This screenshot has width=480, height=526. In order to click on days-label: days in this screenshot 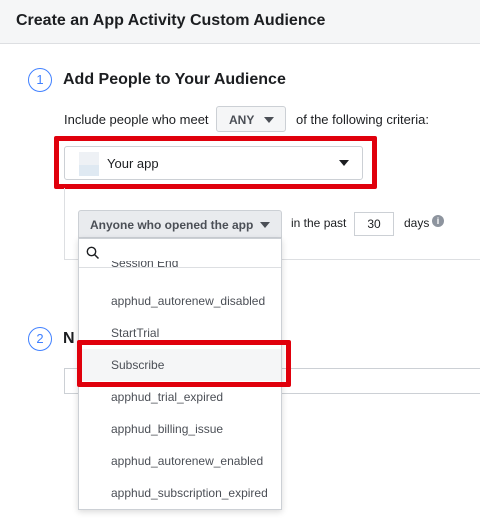, I will do `click(417, 223)`.